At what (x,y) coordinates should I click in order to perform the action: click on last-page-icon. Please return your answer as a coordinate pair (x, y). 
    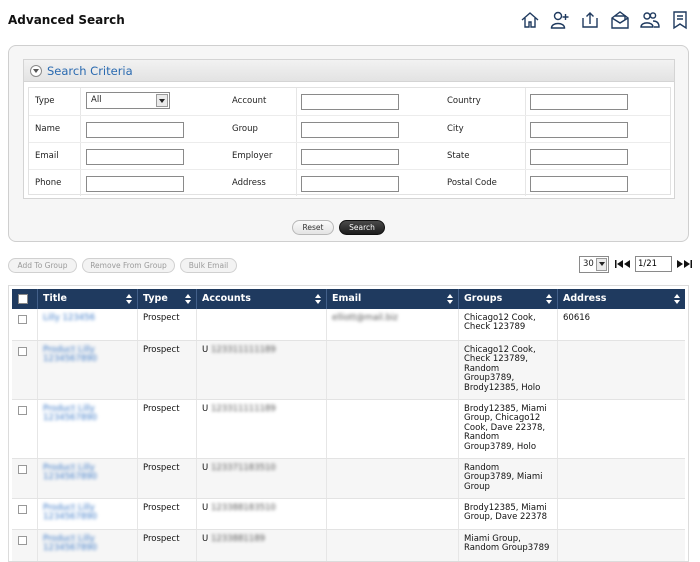
    Looking at the image, I should click on (688, 264).